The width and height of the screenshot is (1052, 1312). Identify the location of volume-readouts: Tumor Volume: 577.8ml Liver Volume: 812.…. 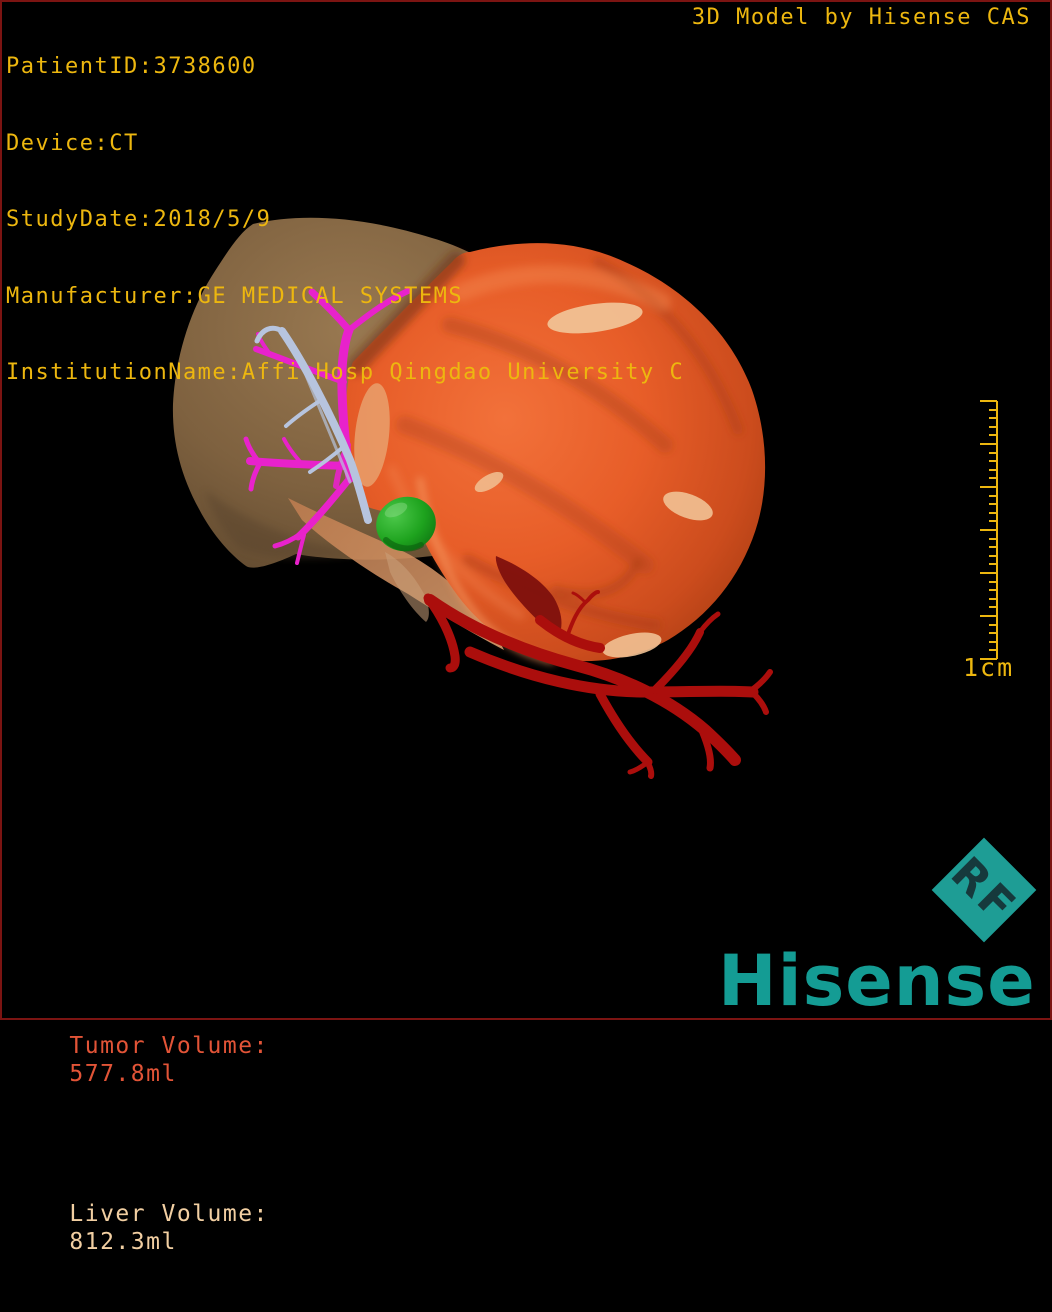
(141, 1130).